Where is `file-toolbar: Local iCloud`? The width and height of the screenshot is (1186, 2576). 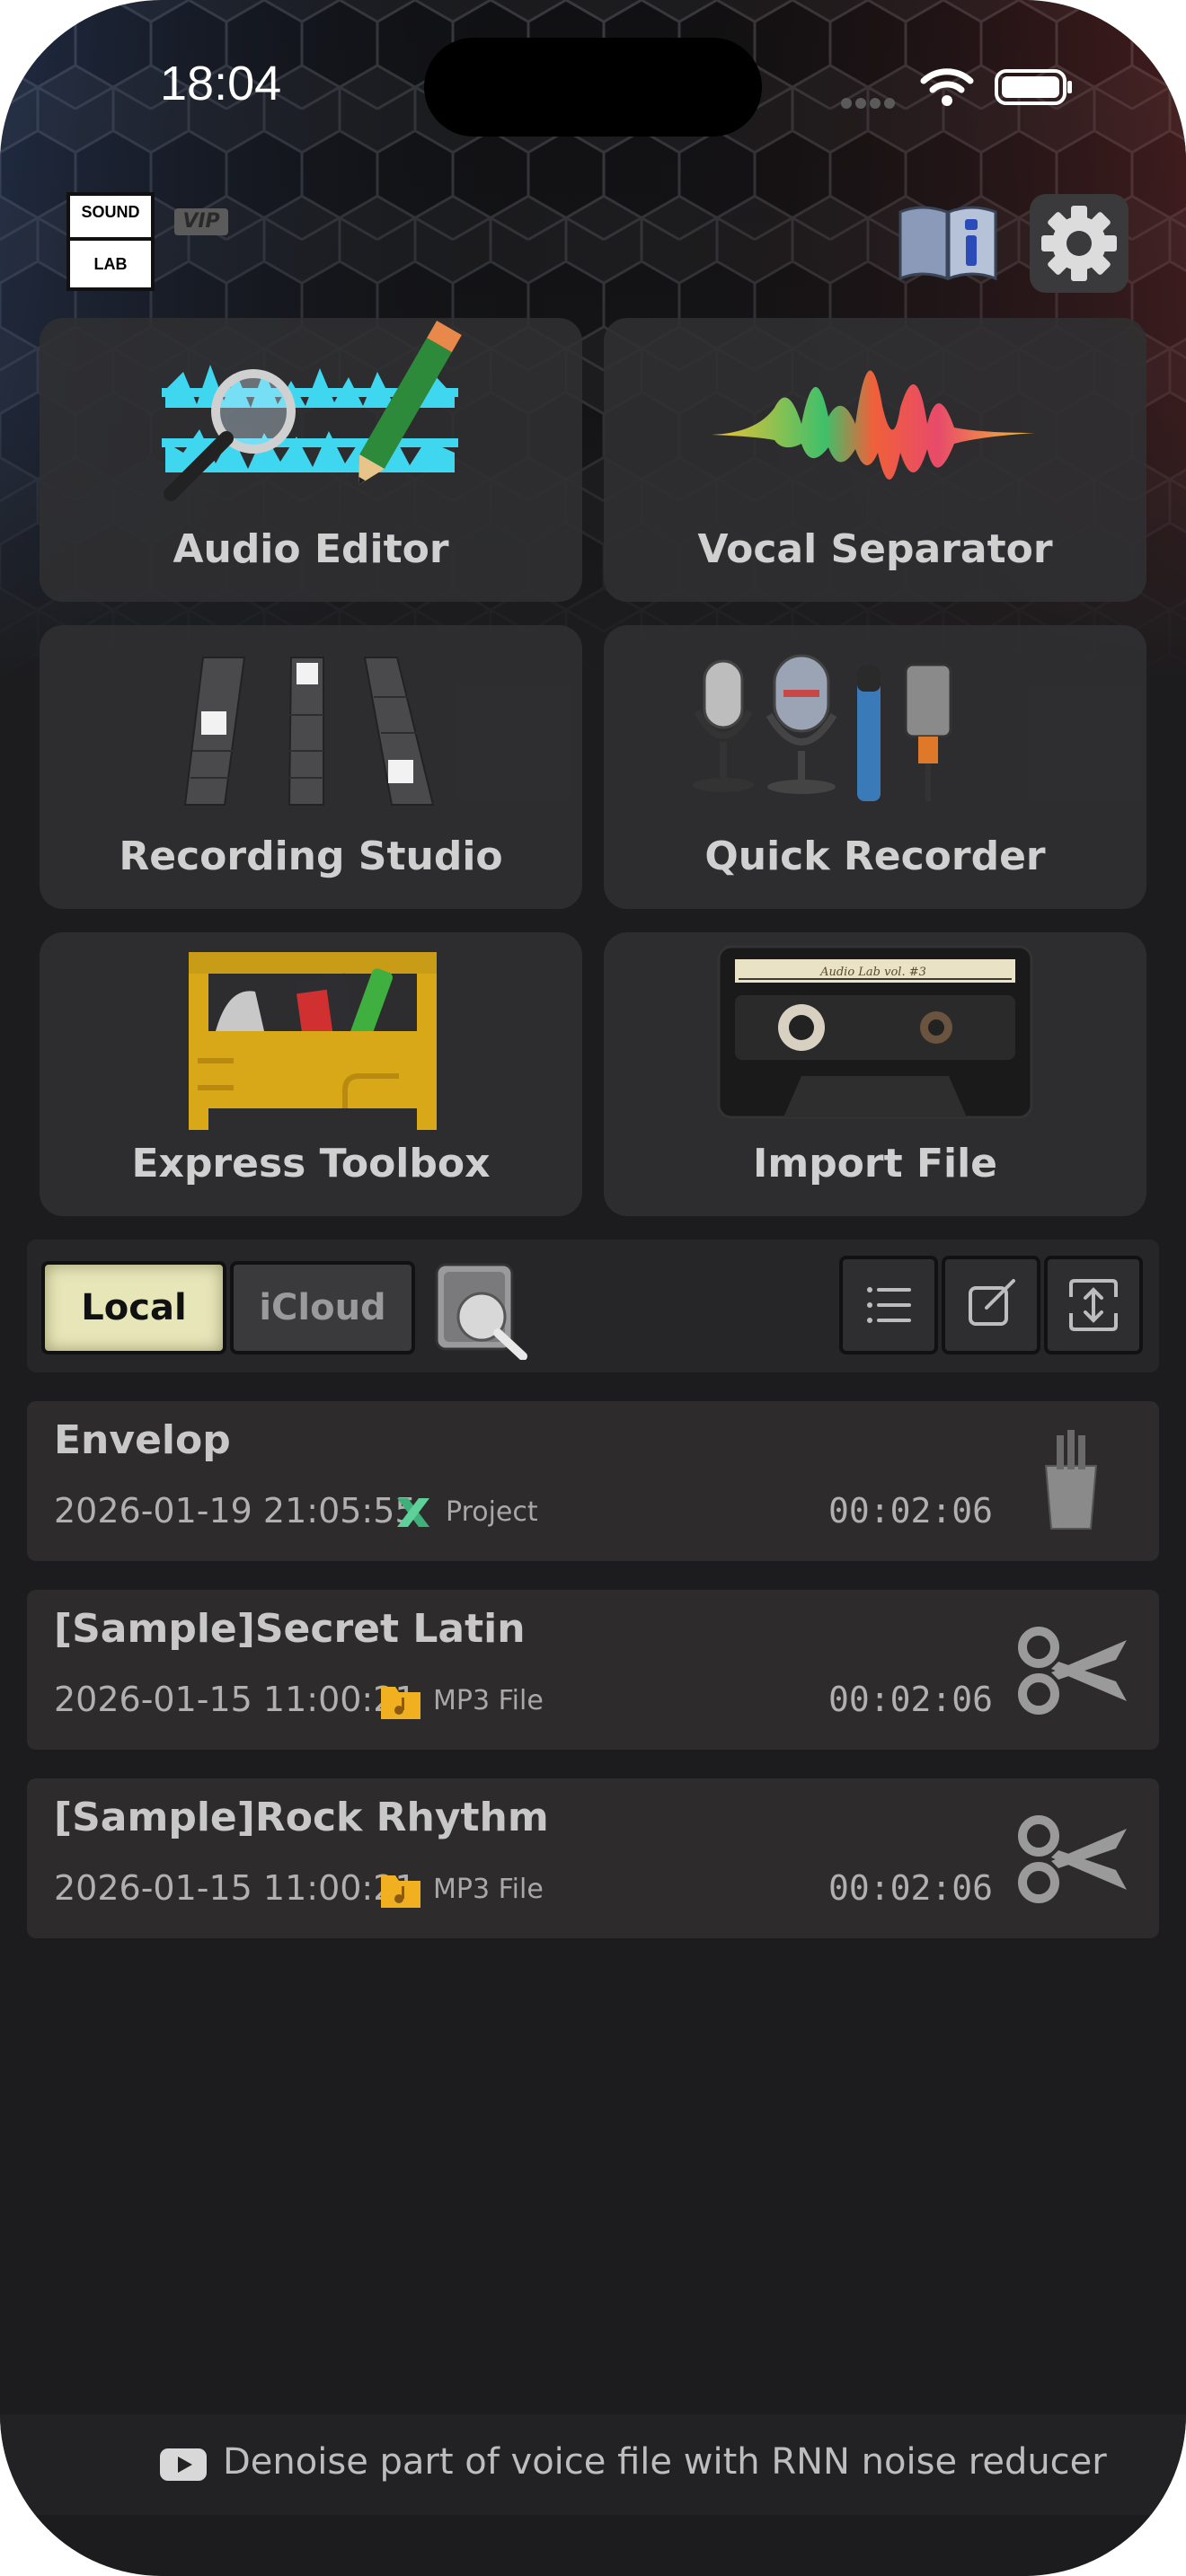 file-toolbar: Local iCloud is located at coordinates (593, 1305).